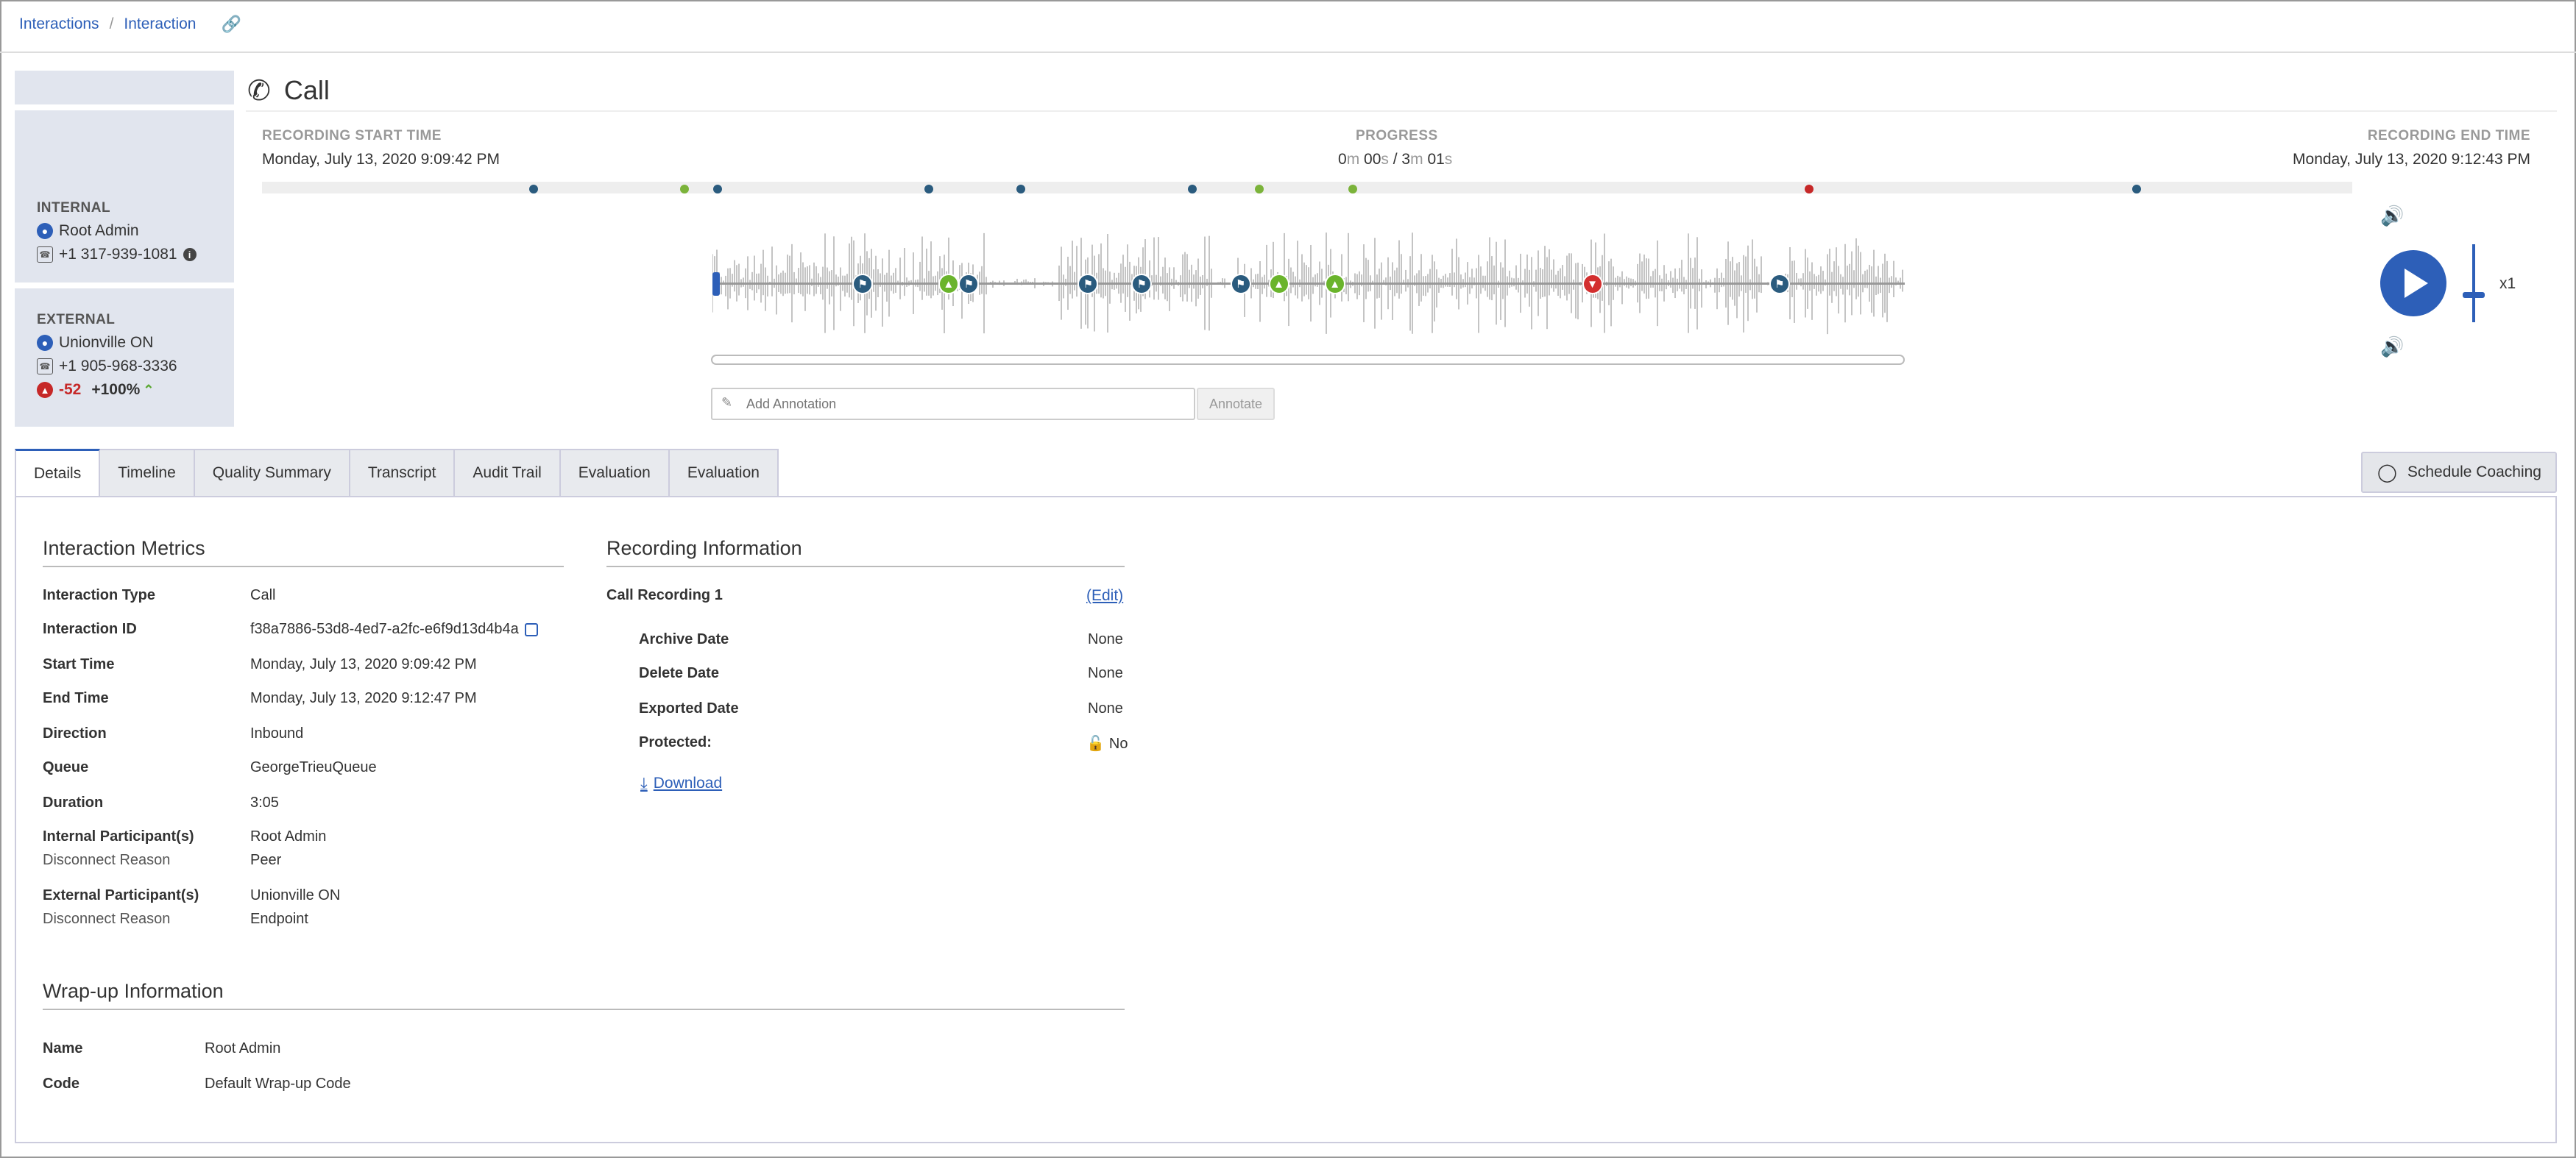  I want to click on waveform-baseline, so click(1308, 284).